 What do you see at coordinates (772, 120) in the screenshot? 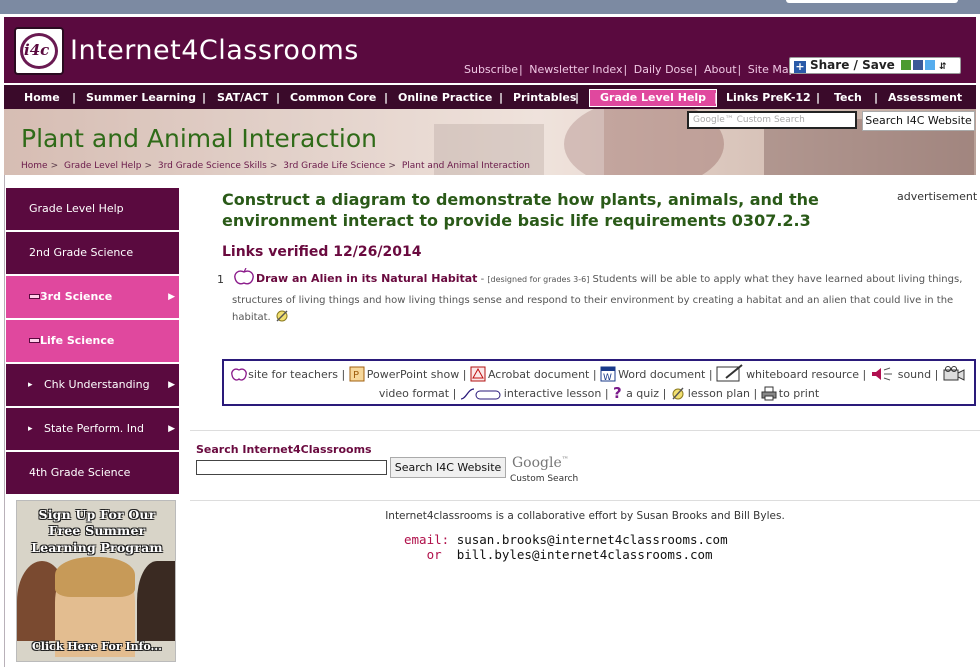
I see `custom-search-input: Google™ Custom Search` at bounding box center [772, 120].